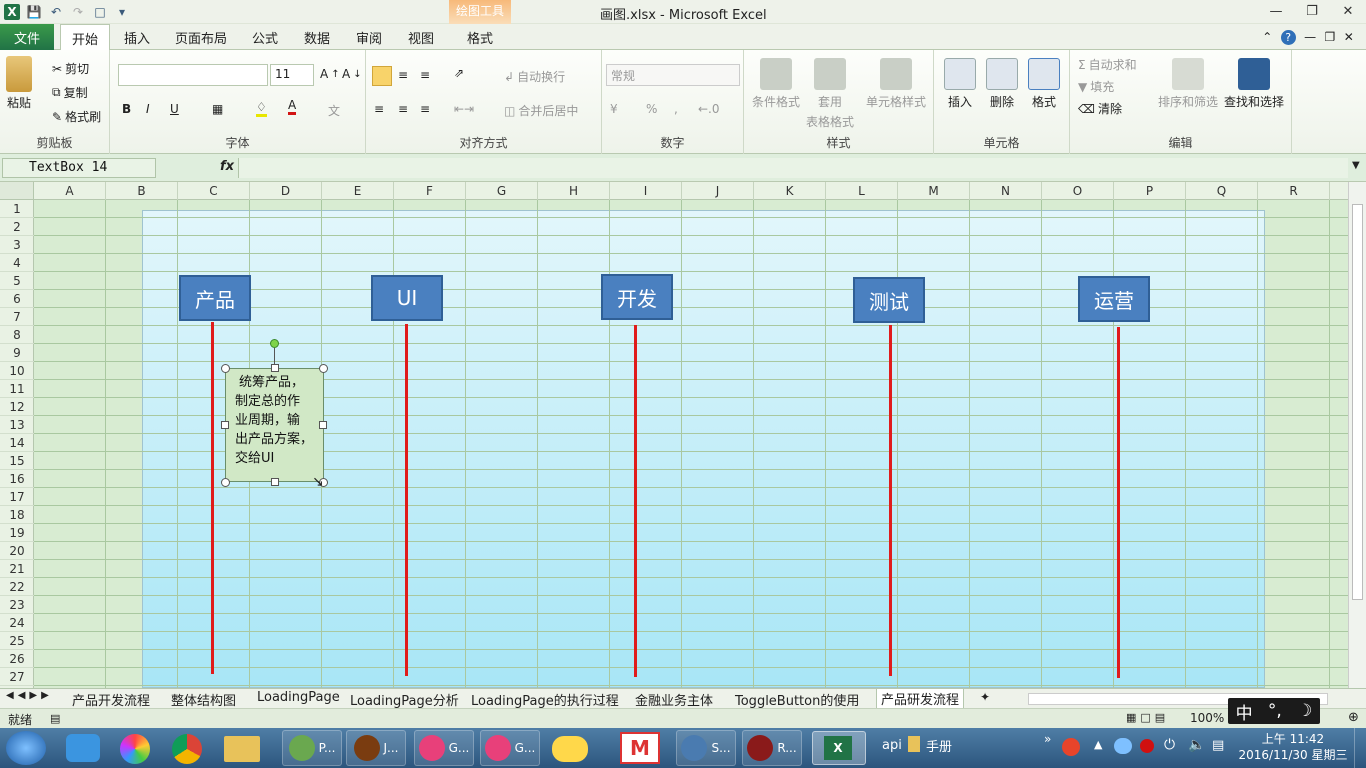  Describe the element at coordinates (27, 37) in the screenshot. I see `tab-file: 文件` at that location.